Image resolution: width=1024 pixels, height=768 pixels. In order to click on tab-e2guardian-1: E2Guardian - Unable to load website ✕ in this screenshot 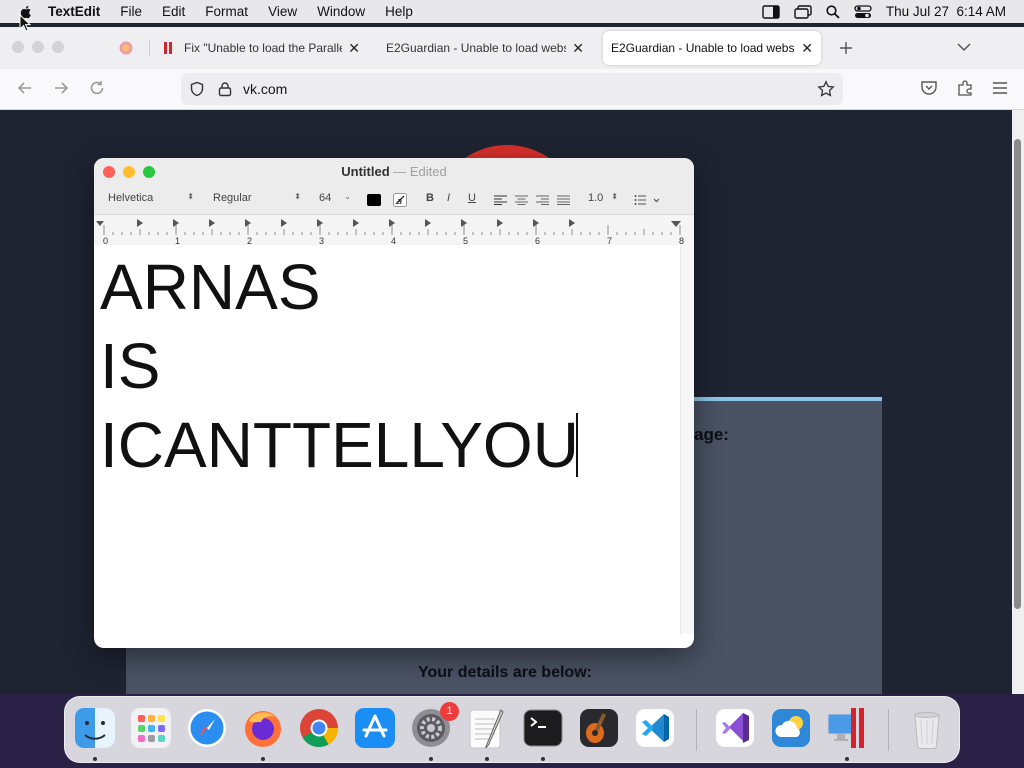, I will do `click(485, 48)`.